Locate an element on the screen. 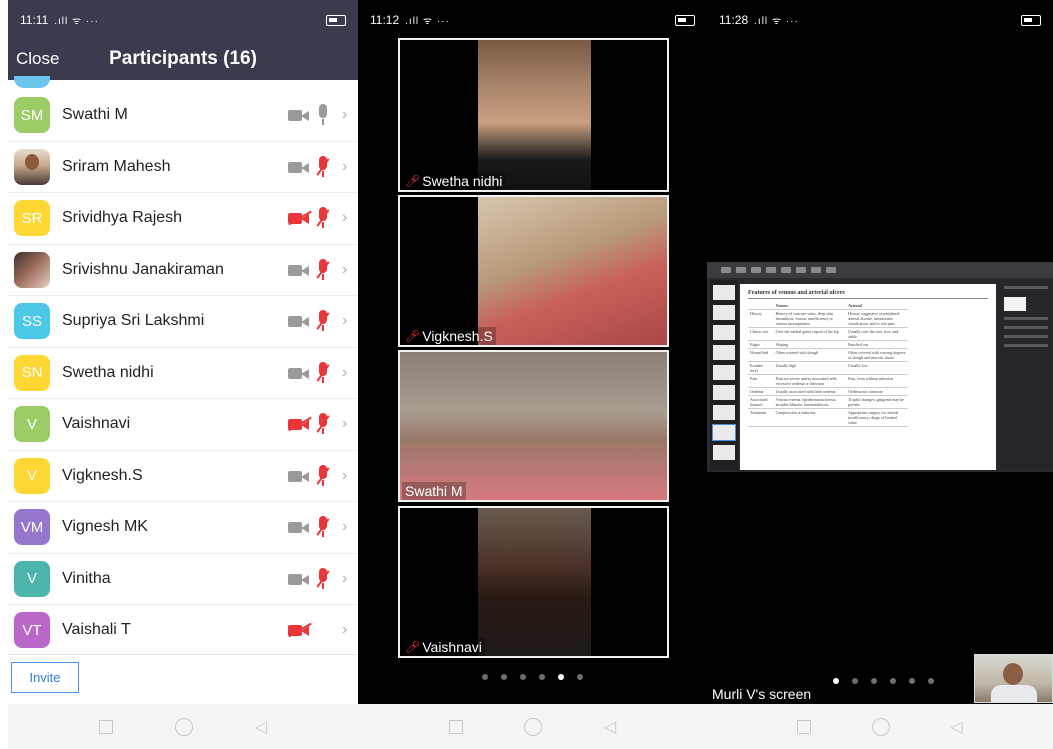 Image resolution: width=1053 pixels, height=749 pixels. participant-name: Supriya Sri Lakshmi is located at coordinates (133, 321).